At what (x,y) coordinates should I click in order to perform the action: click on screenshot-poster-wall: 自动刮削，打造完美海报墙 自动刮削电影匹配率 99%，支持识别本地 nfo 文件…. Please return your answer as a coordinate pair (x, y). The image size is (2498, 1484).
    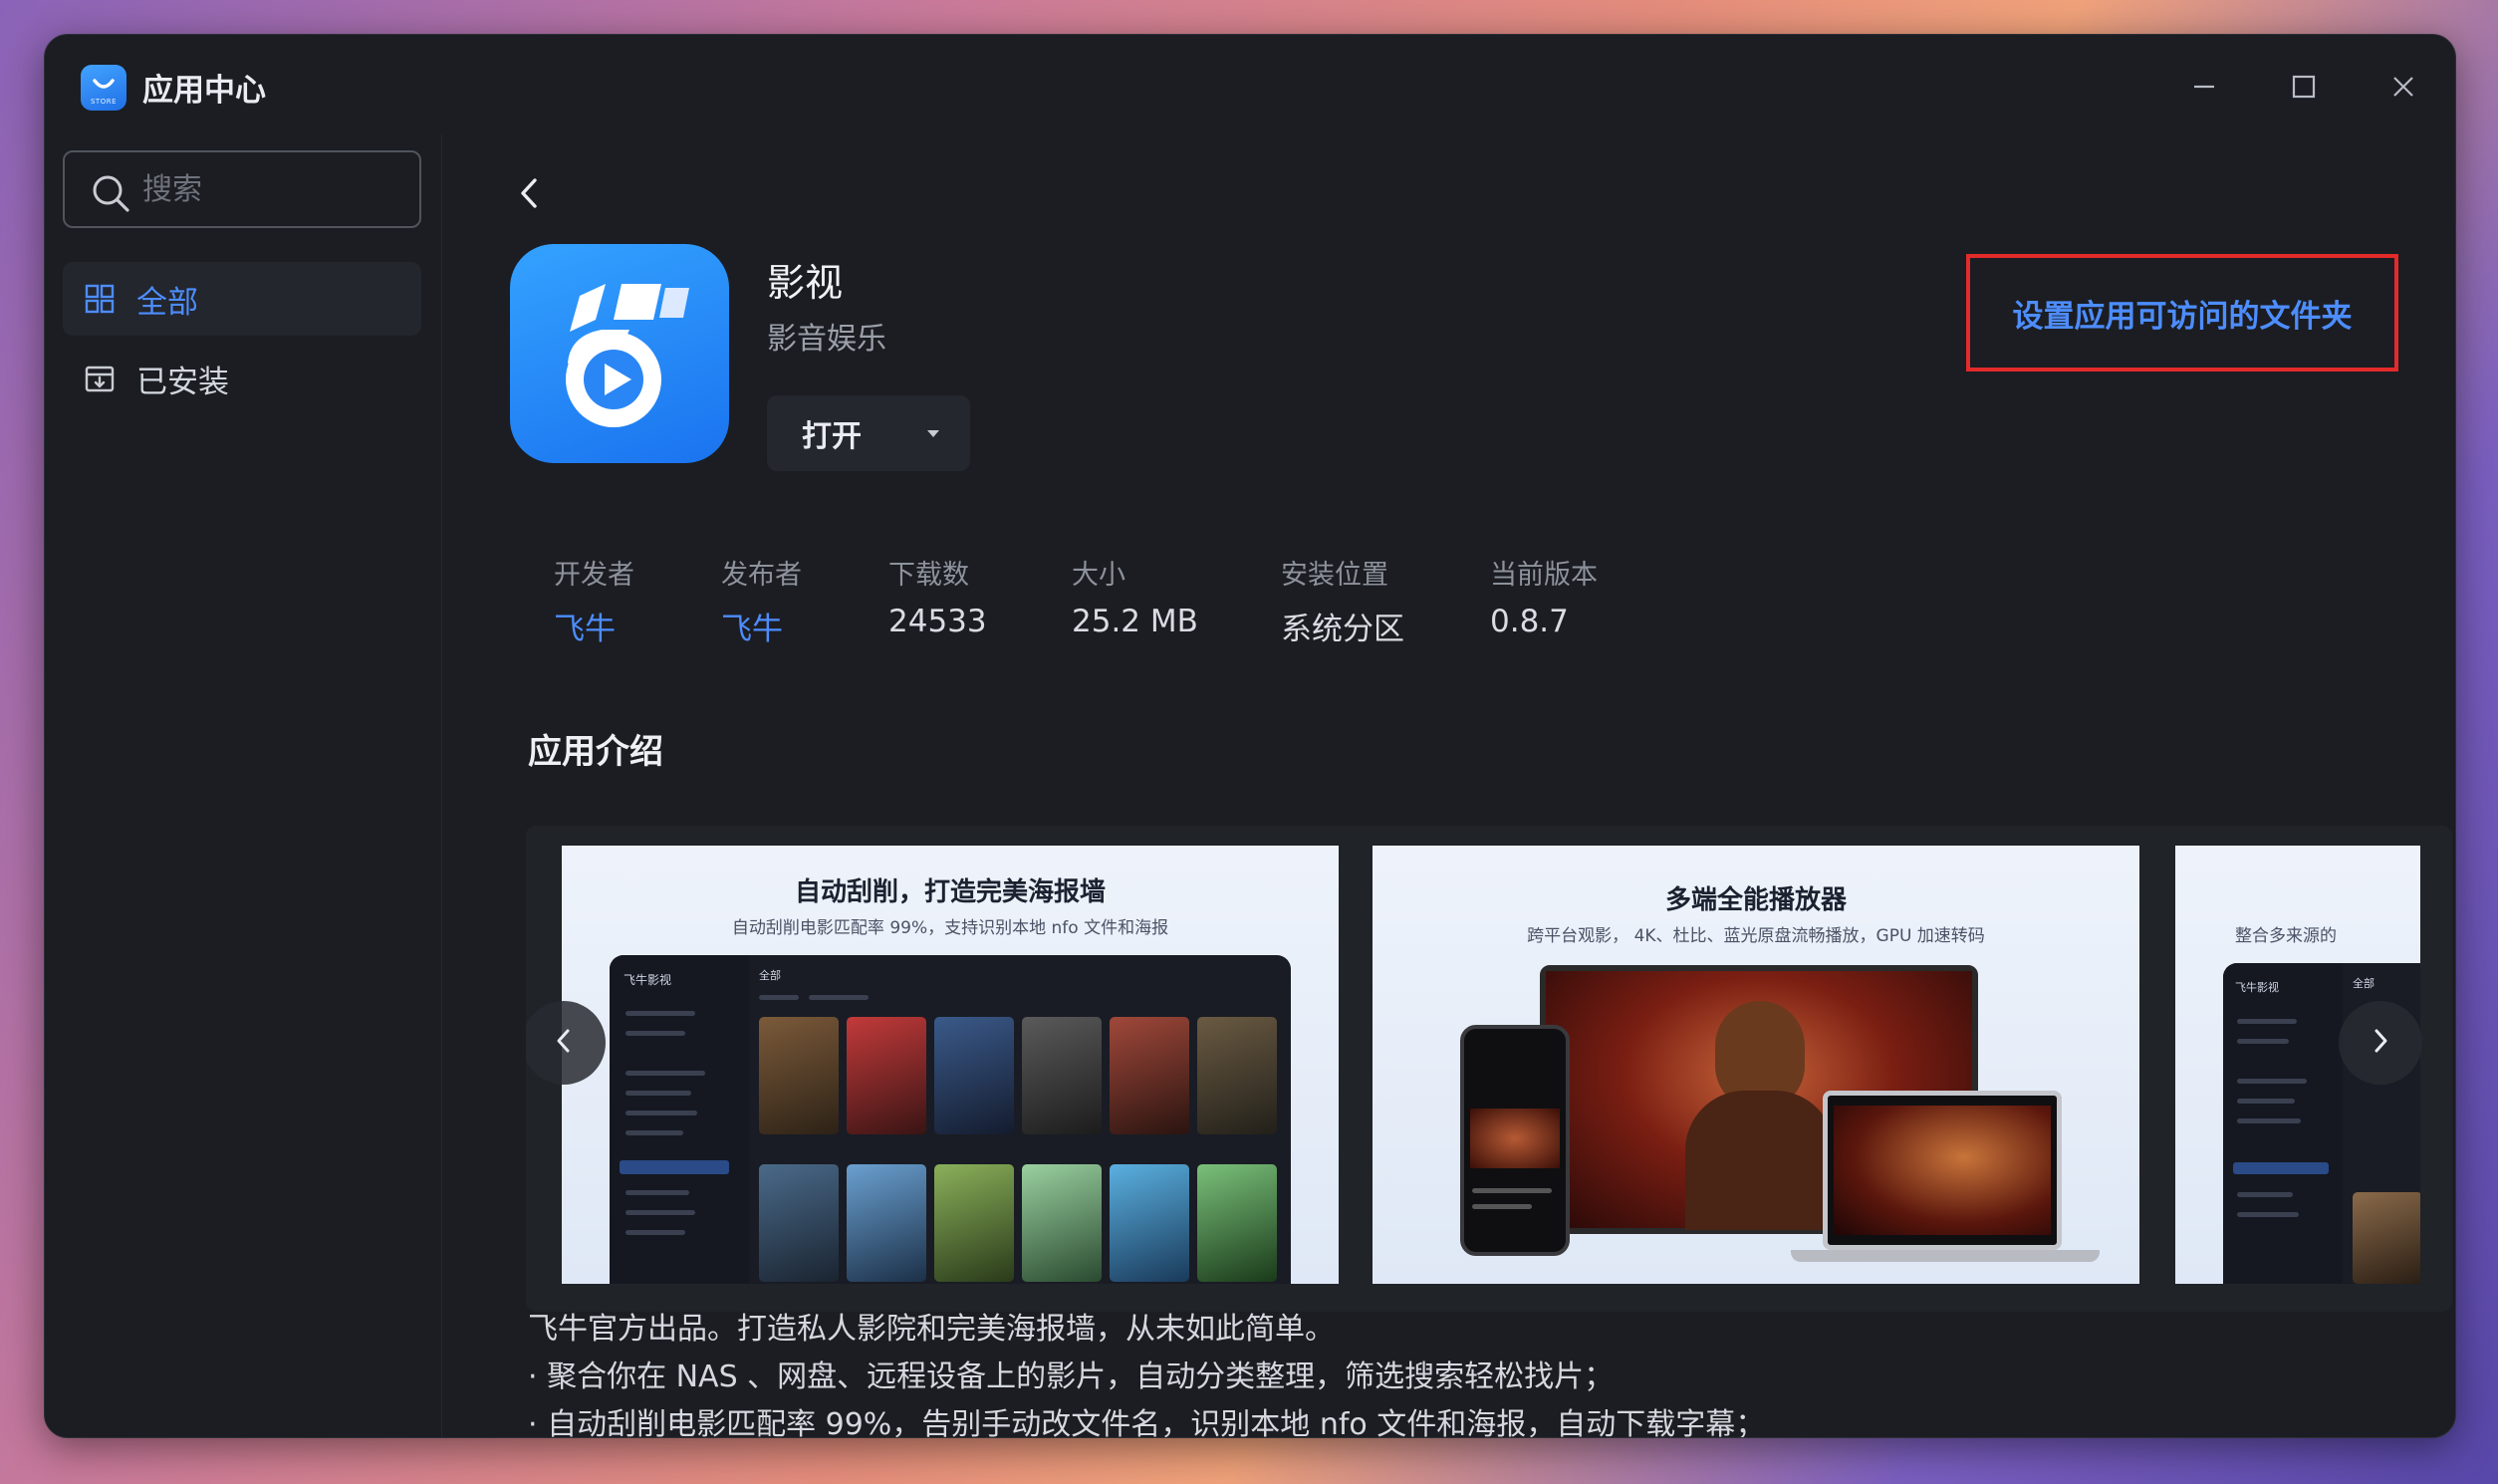
    Looking at the image, I should click on (950, 1065).